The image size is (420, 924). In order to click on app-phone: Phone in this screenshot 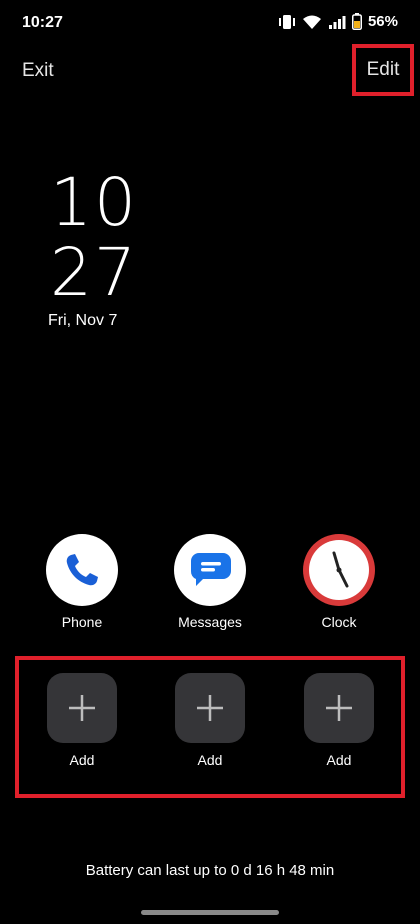, I will do `click(82, 582)`.